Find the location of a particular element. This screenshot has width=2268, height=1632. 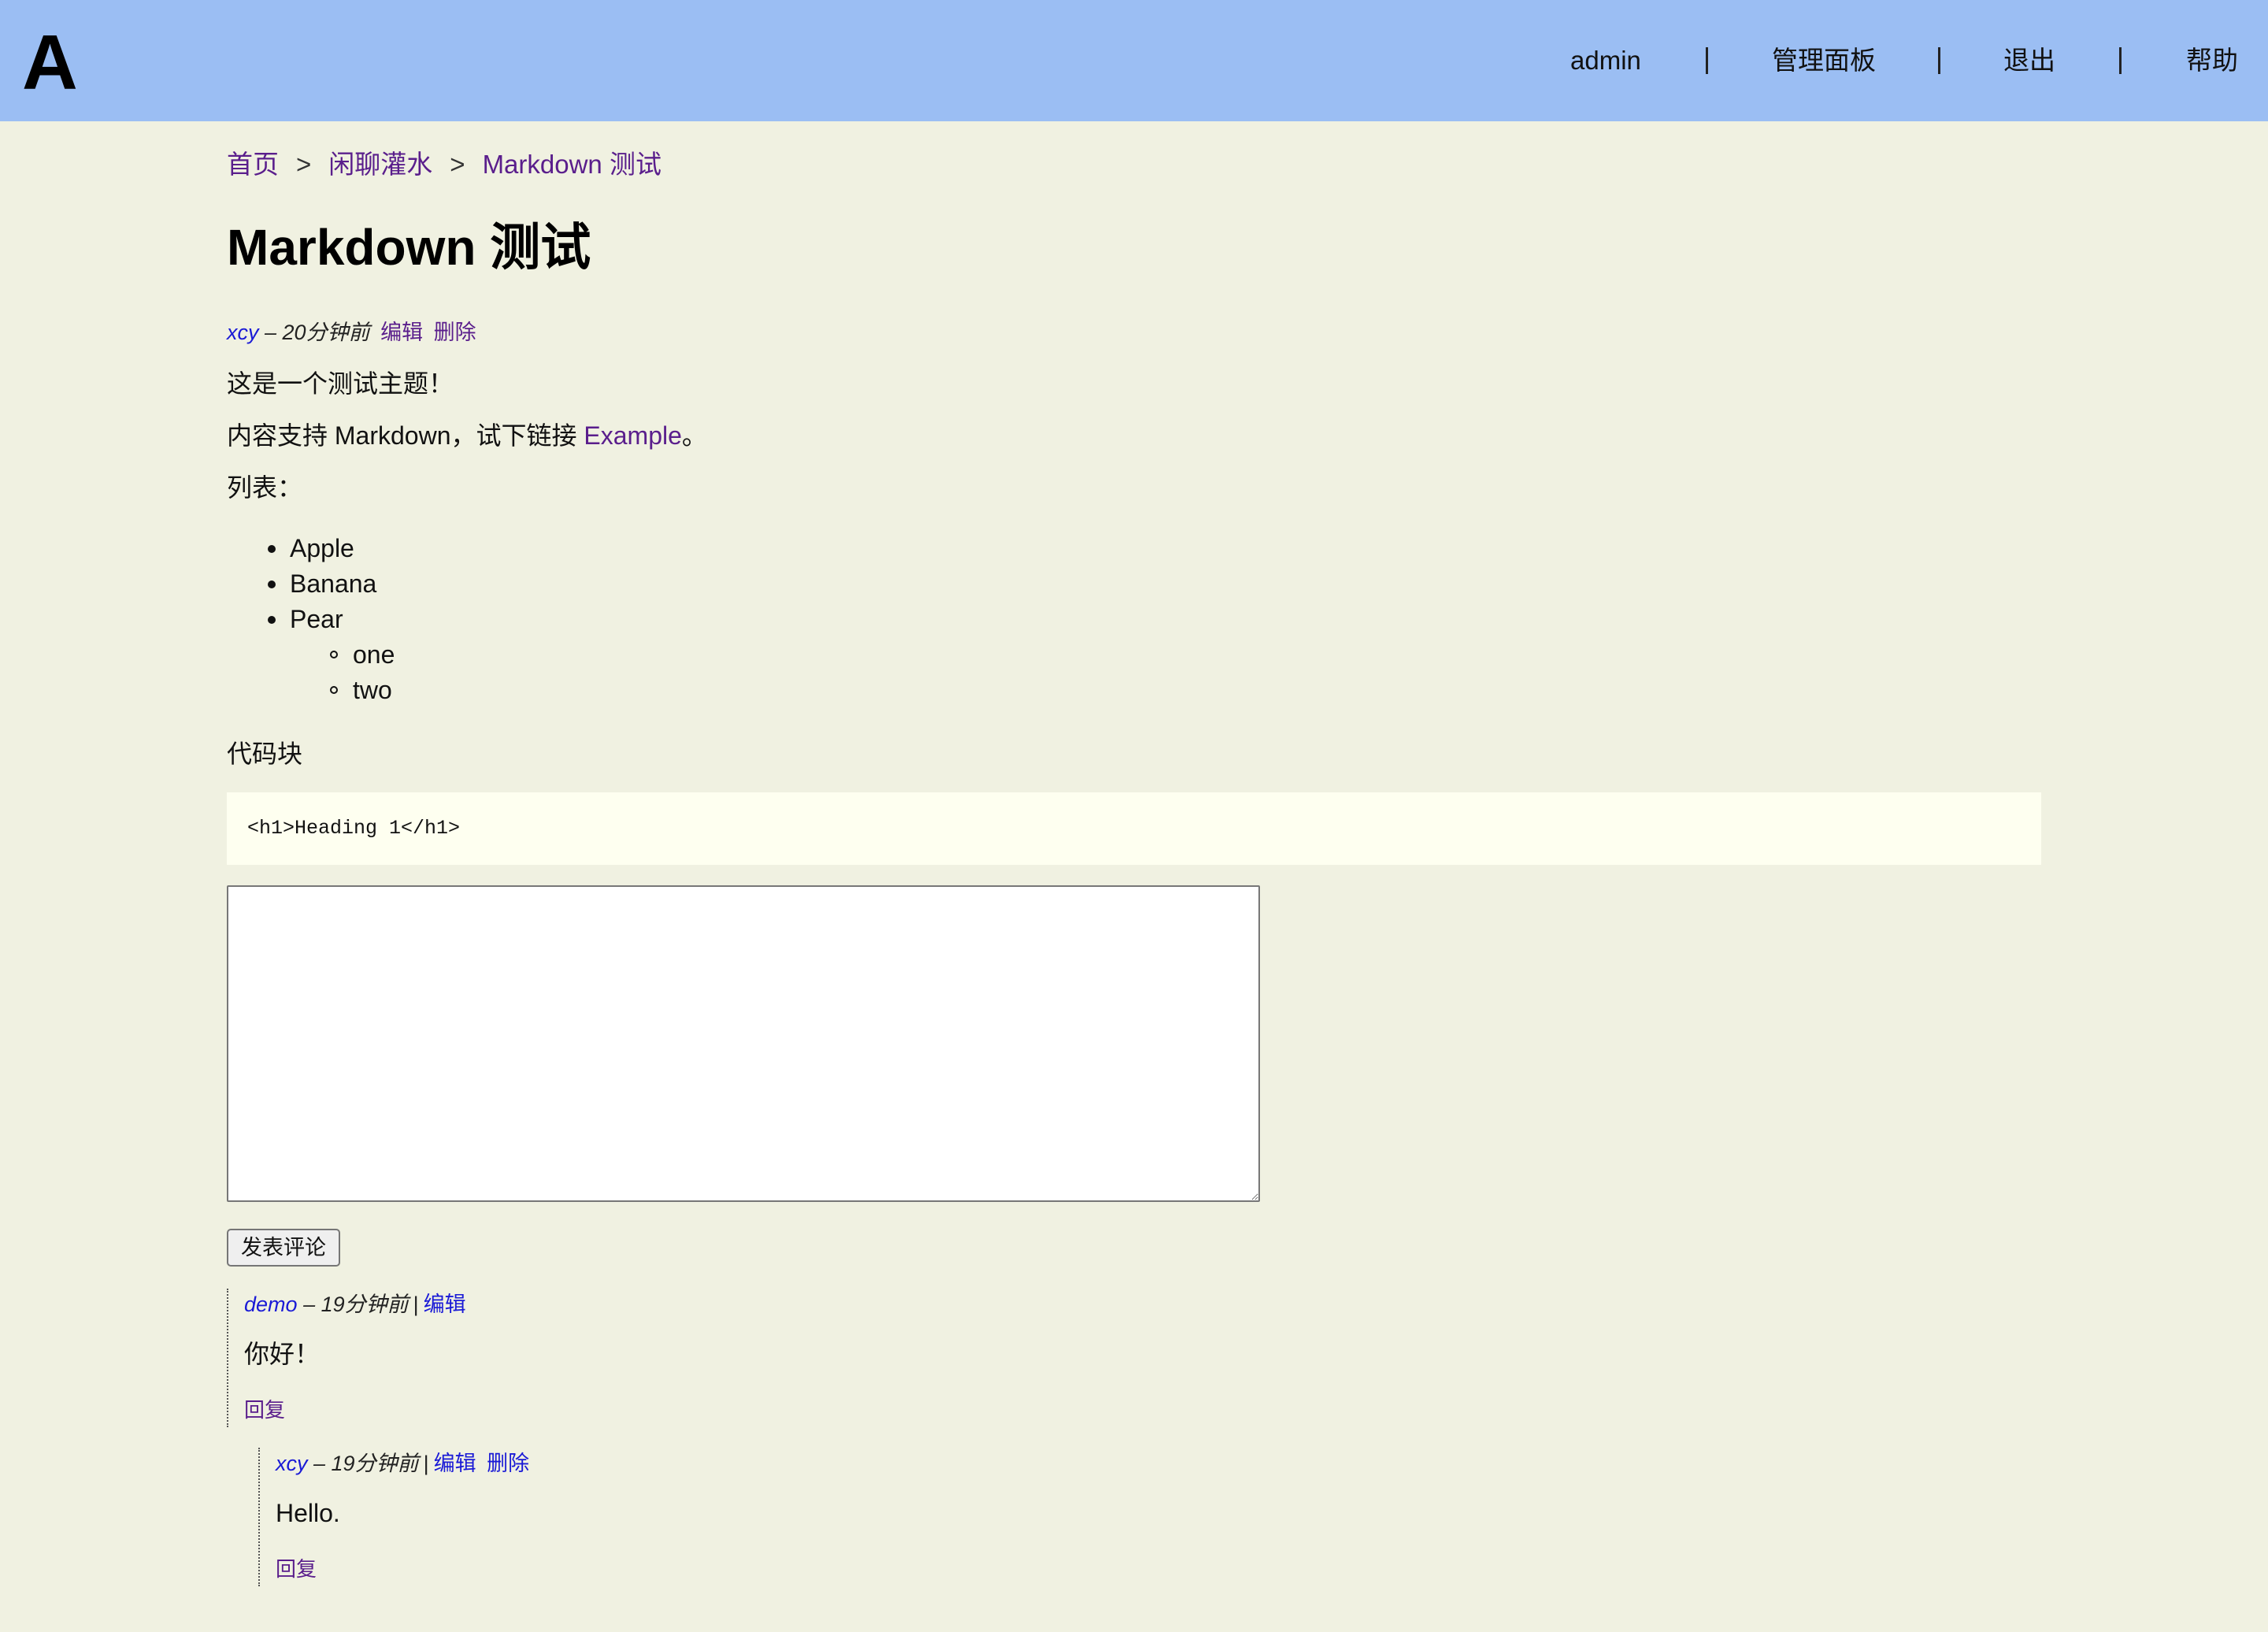

nav-help-link: 帮助 is located at coordinates (2212, 60).